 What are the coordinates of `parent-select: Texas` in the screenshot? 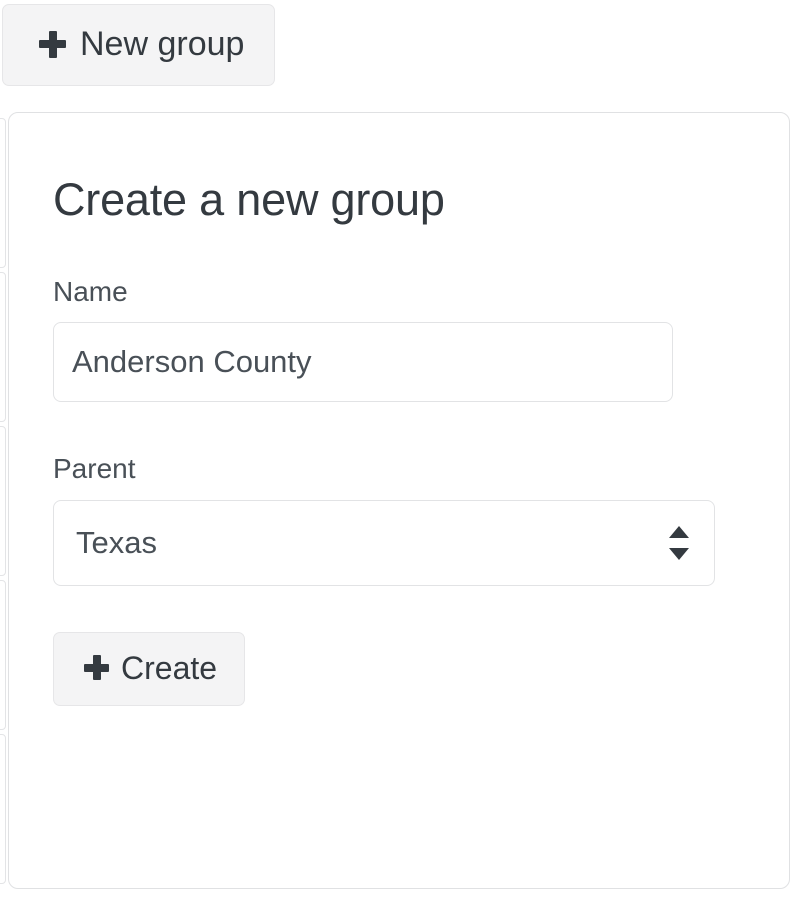 It's located at (384, 542).